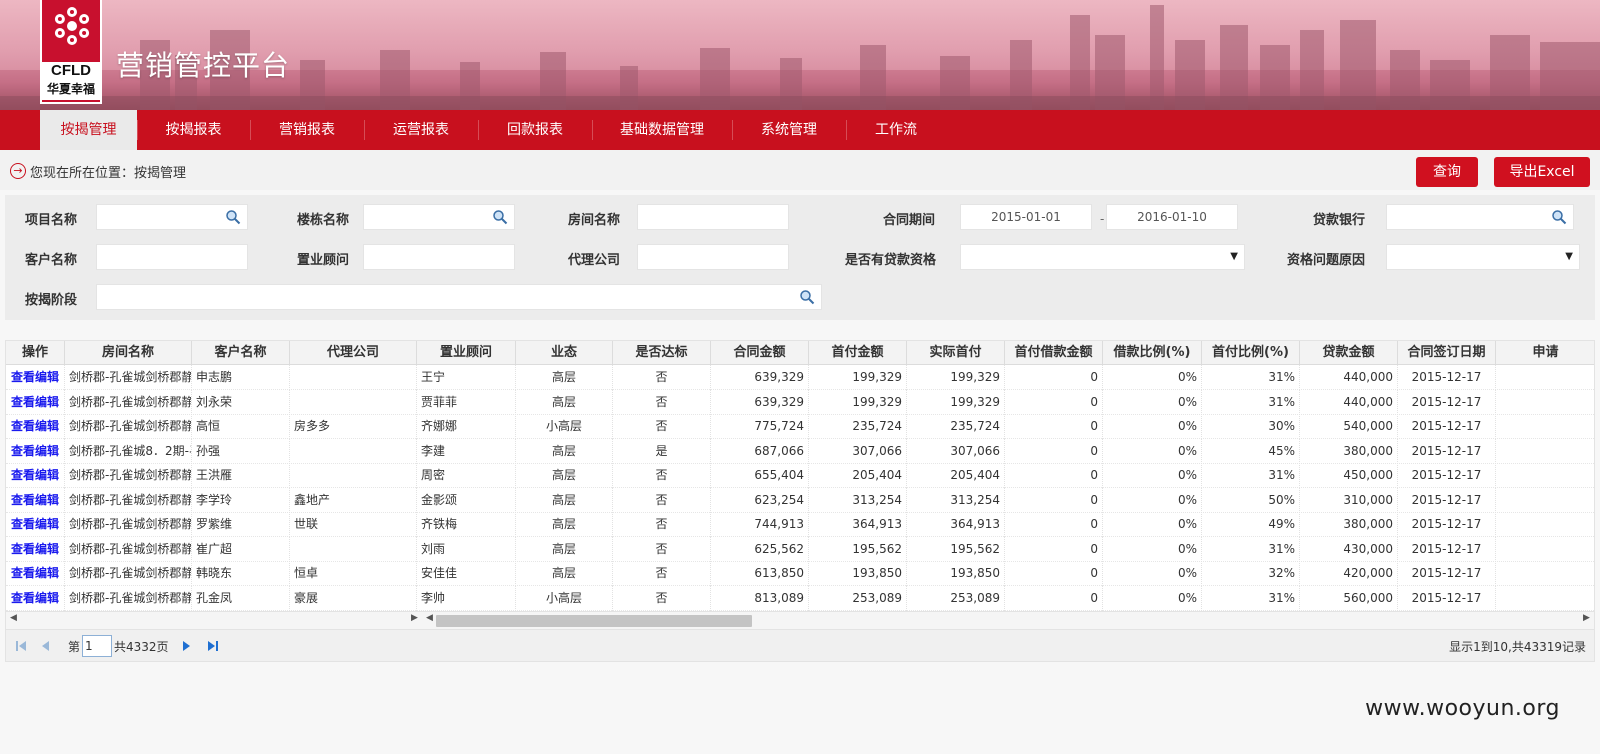 Image resolution: width=1600 pixels, height=754 pixels. What do you see at coordinates (45, 646) in the screenshot?
I see `prev-page-icon` at bounding box center [45, 646].